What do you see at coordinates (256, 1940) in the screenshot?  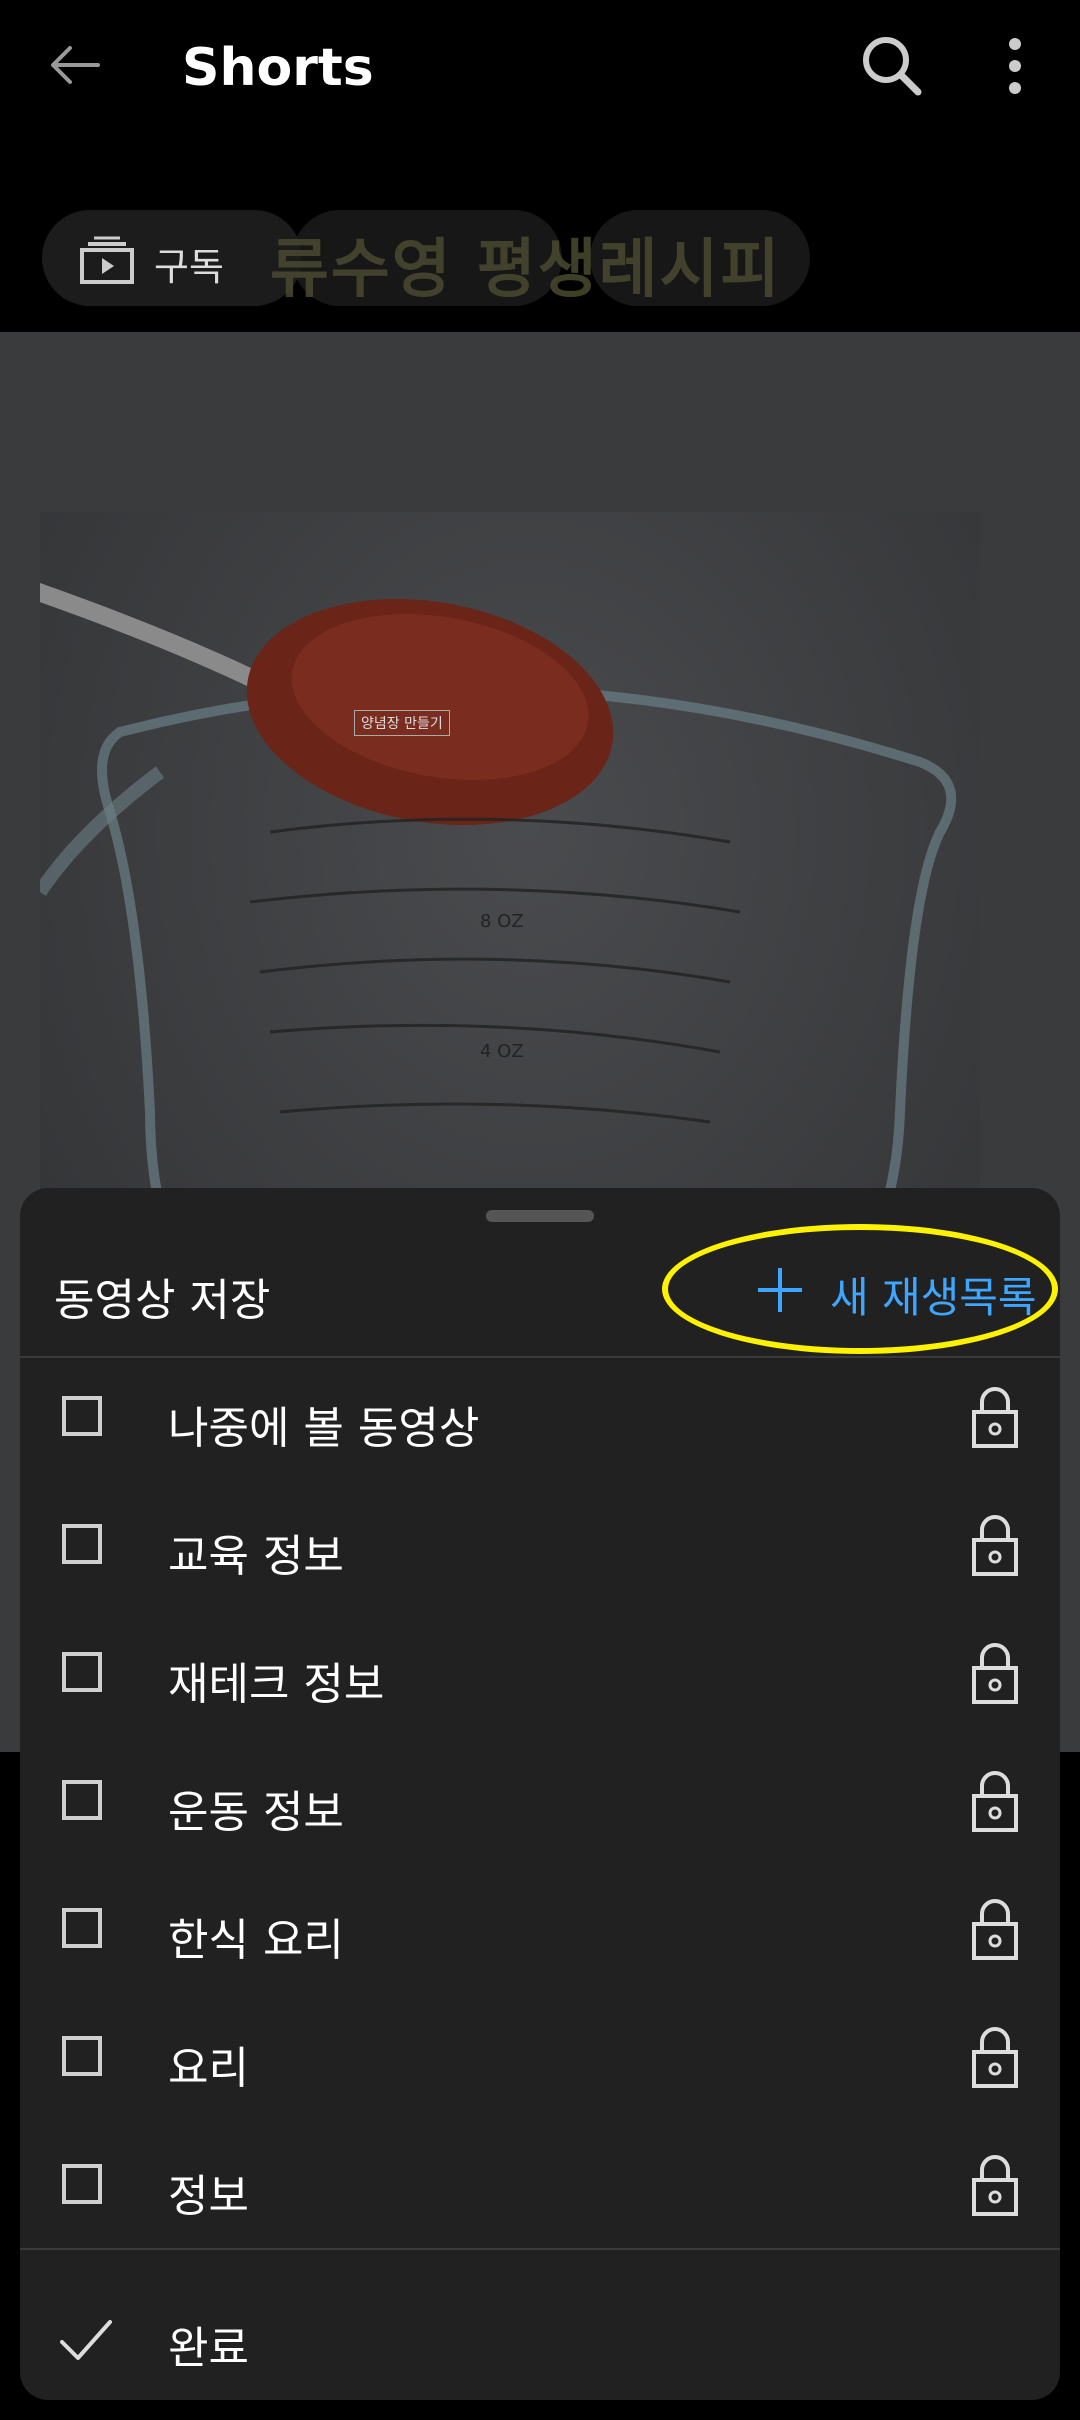 I see `playlist-label: 한식 요리` at bounding box center [256, 1940].